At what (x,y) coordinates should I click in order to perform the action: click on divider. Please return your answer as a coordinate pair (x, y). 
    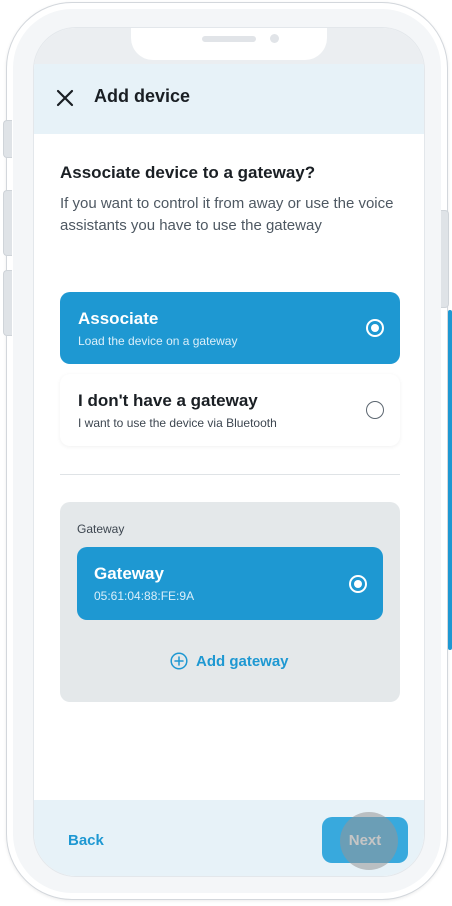
    Looking at the image, I should click on (230, 474).